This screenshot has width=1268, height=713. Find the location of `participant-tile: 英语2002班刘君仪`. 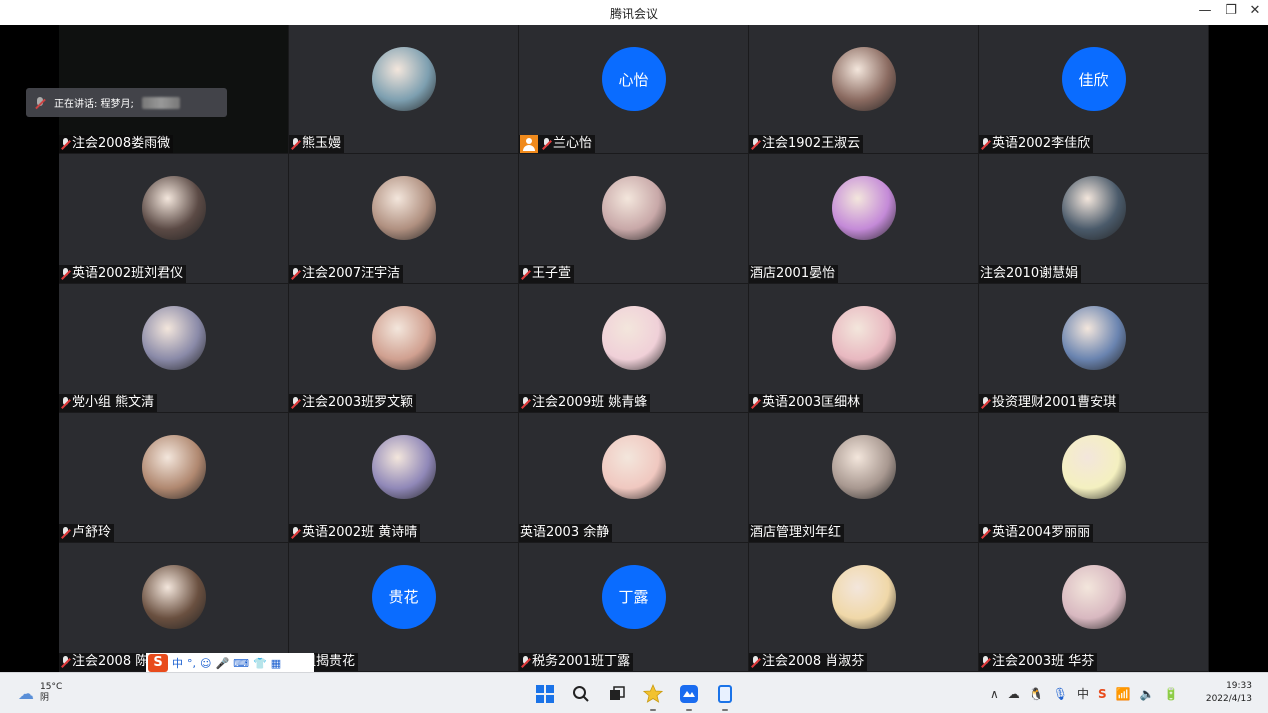

participant-tile: 英语2002班刘君仪 is located at coordinates (174, 219).